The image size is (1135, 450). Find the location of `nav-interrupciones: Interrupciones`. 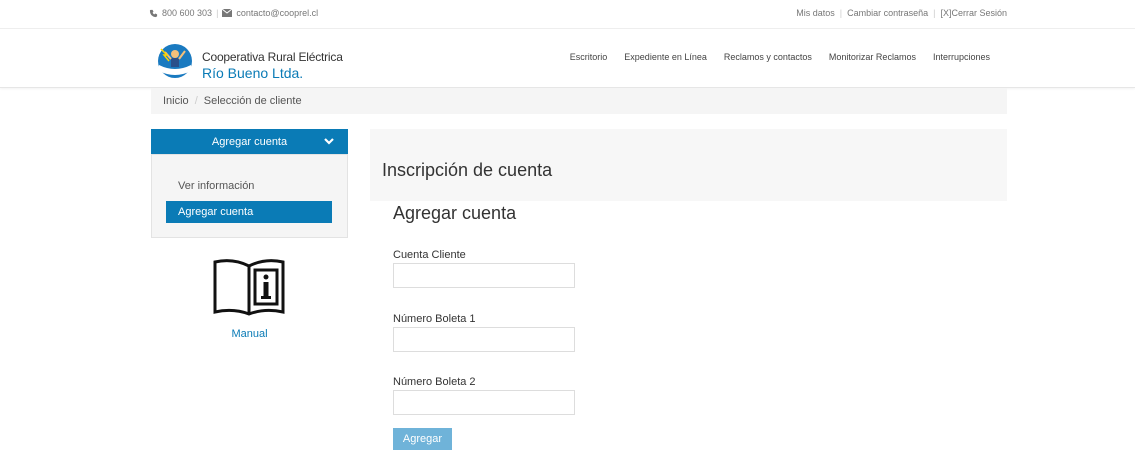

nav-interrupciones: Interrupciones is located at coordinates (961, 57).